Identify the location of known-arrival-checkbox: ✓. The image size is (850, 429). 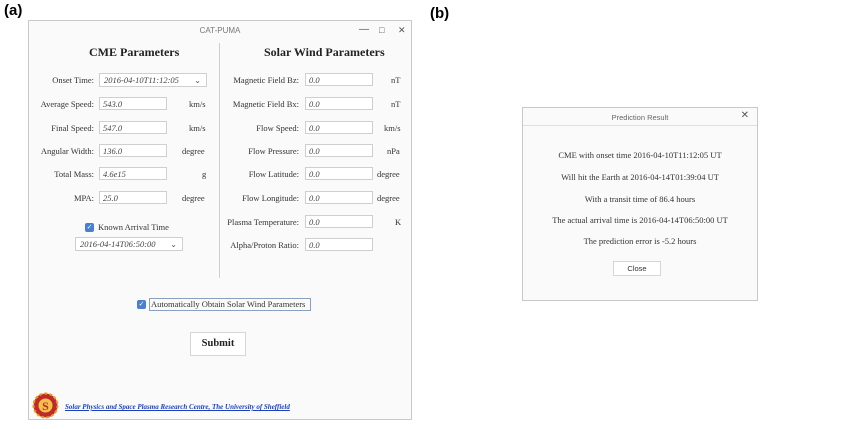
(89, 227).